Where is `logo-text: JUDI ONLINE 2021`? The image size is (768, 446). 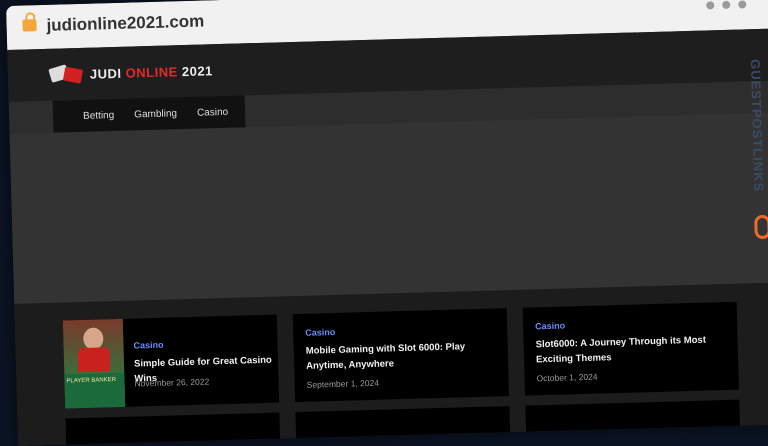
logo-text: JUDI ONLINE 2021 is located at coordinates (151, 72).